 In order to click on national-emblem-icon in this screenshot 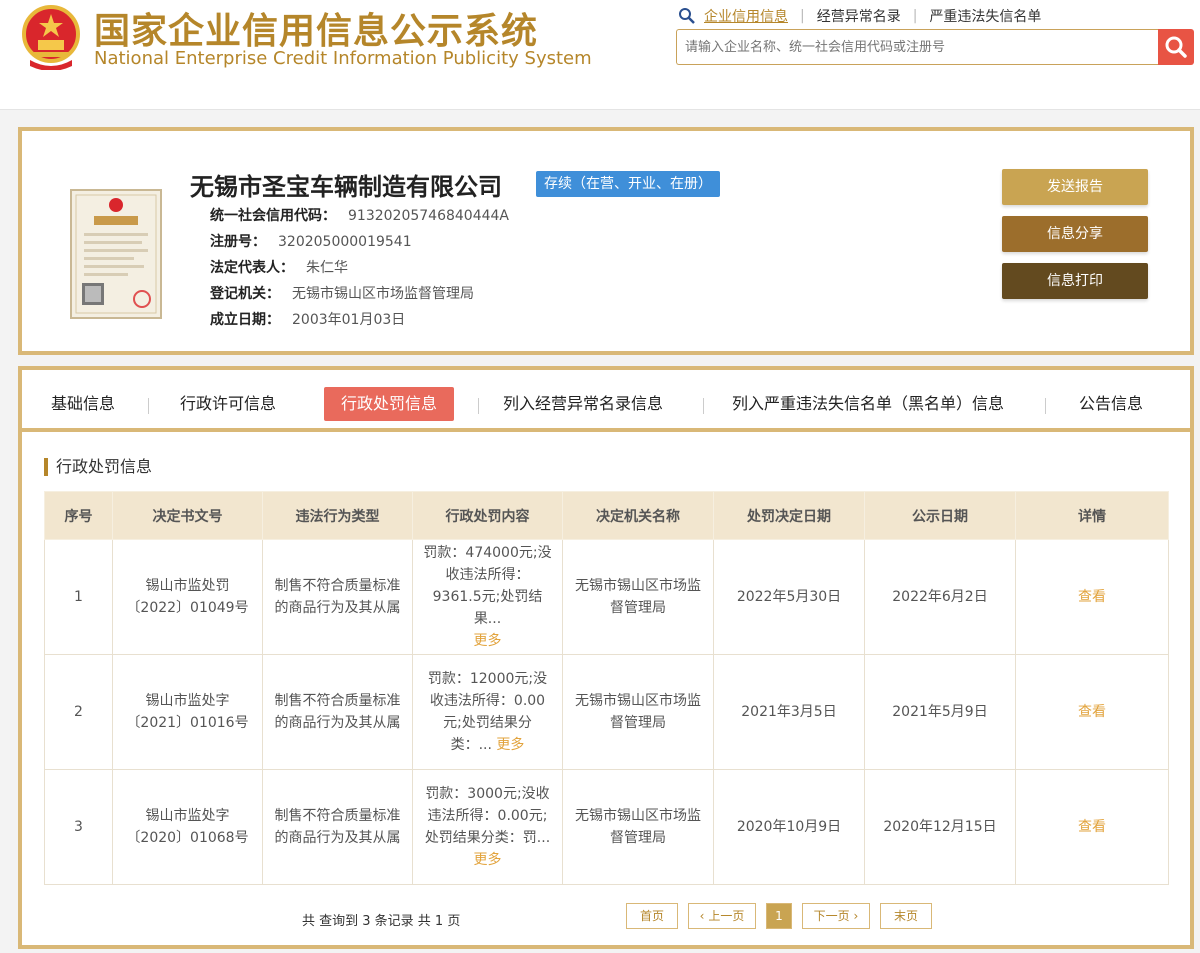, I will do `click(51, 37)`.